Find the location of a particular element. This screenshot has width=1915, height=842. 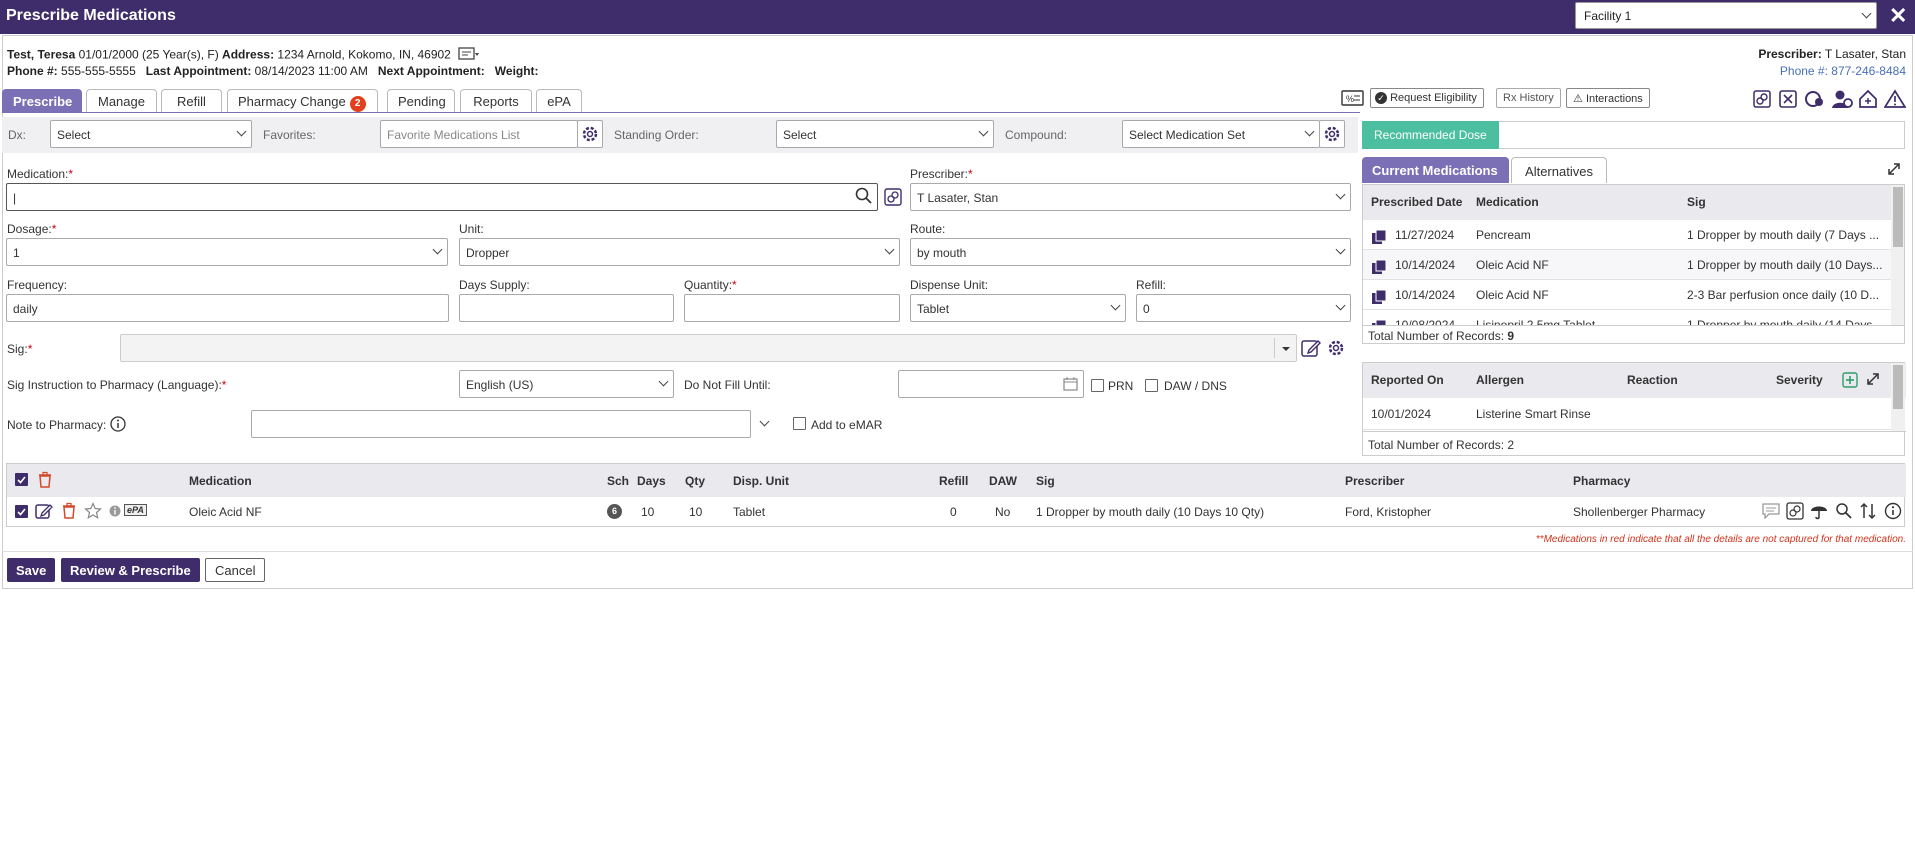

recommended-dose-button: Recommended Dose is located at coordinates (1430, 135).